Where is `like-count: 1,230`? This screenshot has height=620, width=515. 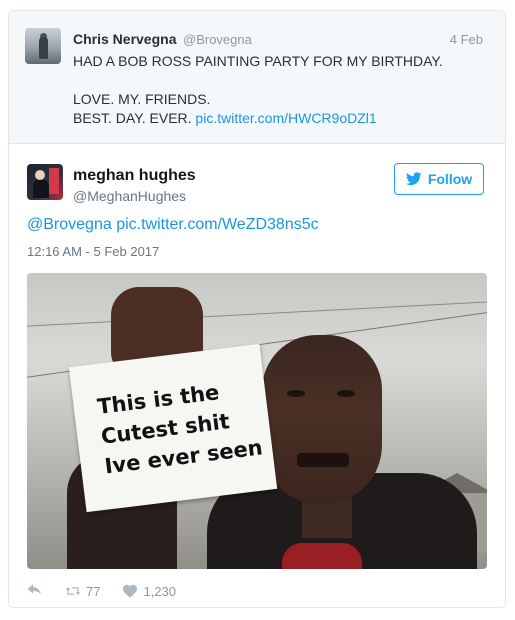 like-count: 1,230 is located at coordinates (160, 591).